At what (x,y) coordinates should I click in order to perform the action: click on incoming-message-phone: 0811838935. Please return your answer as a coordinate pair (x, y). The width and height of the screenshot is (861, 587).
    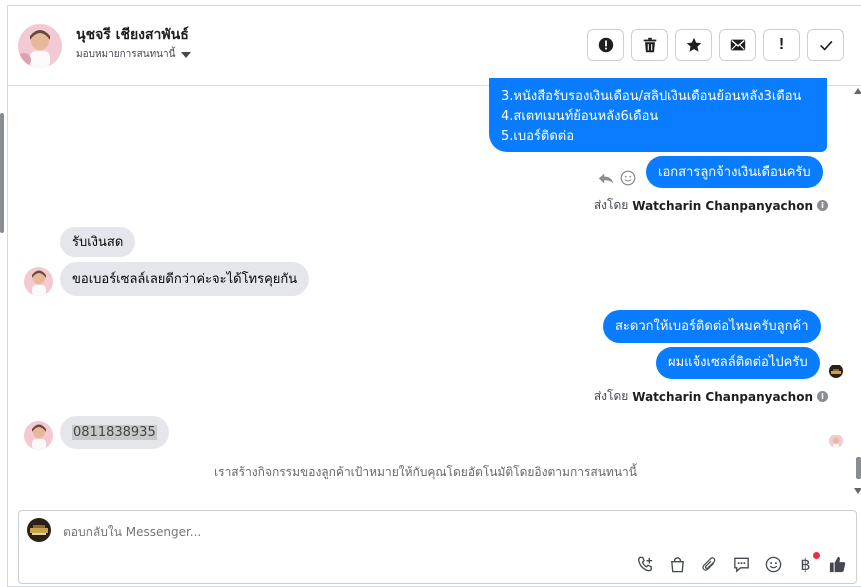
    Looking at the image, I should click on (114, 432).